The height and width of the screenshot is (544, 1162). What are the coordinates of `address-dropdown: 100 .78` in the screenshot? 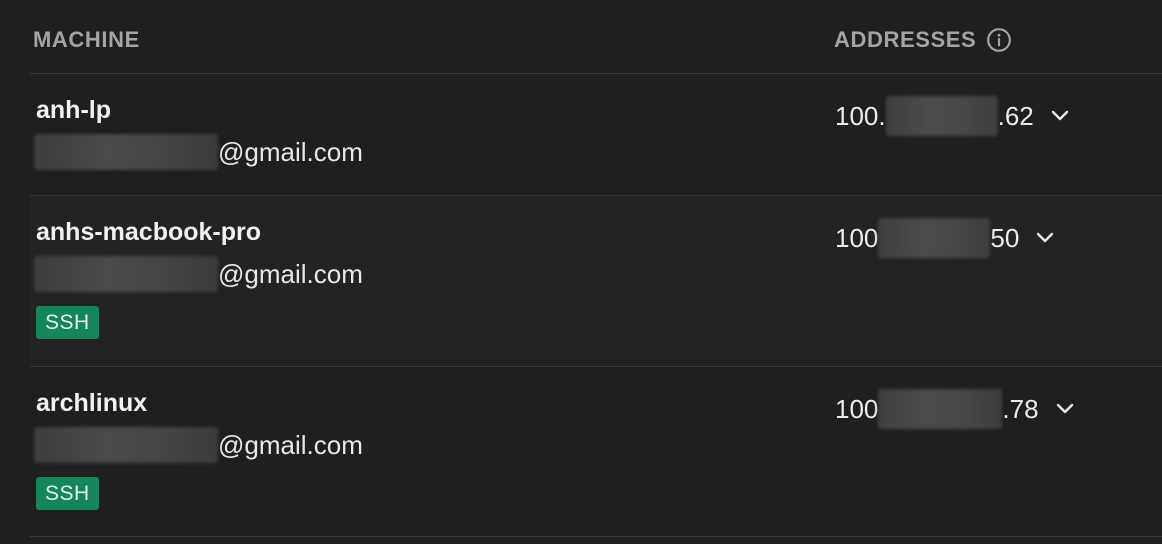 It's located at (956, 409).